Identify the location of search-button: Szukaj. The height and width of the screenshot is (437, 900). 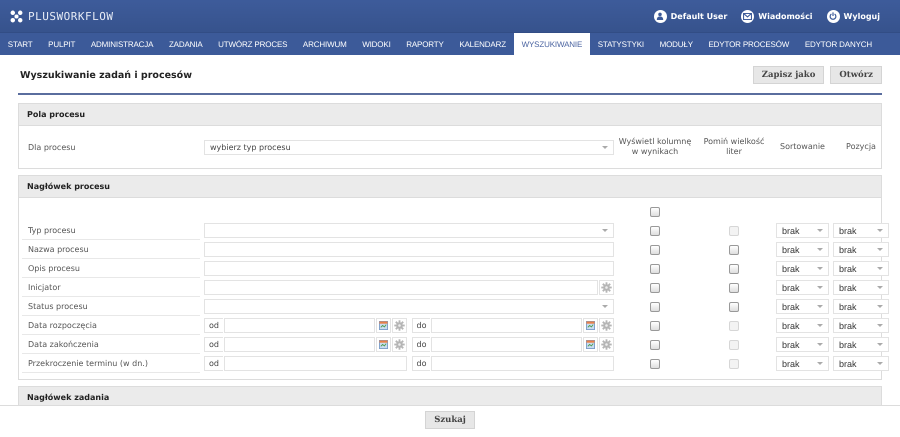
(450, 420).